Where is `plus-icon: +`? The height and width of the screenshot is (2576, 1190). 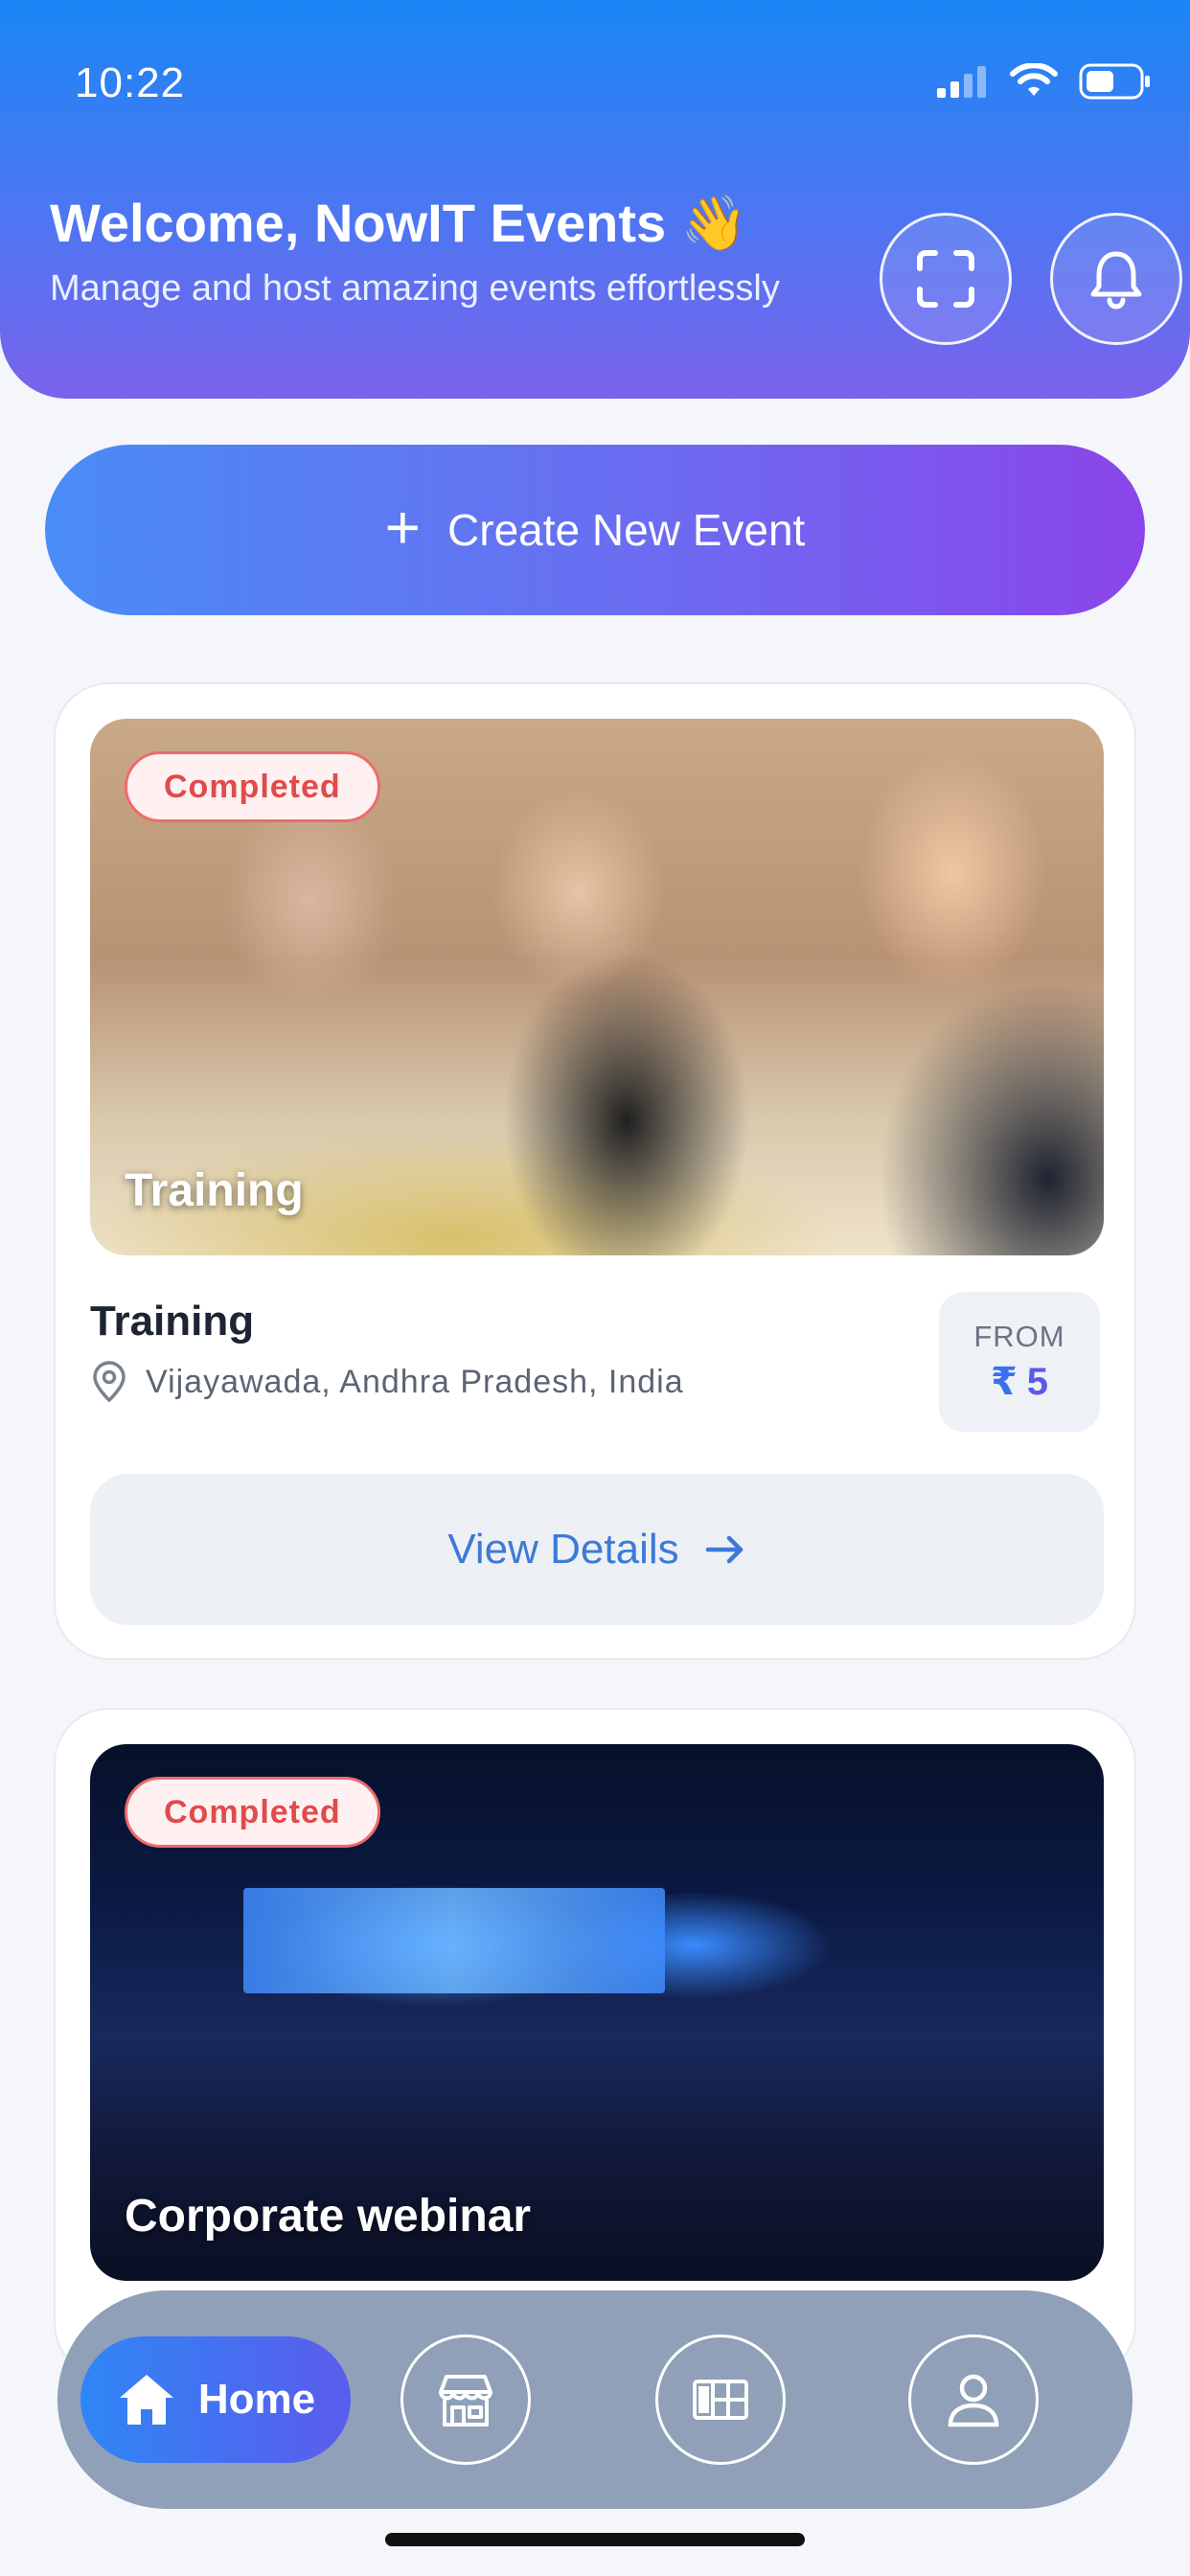 plus-icon: + is located at coordinates (403, 527).